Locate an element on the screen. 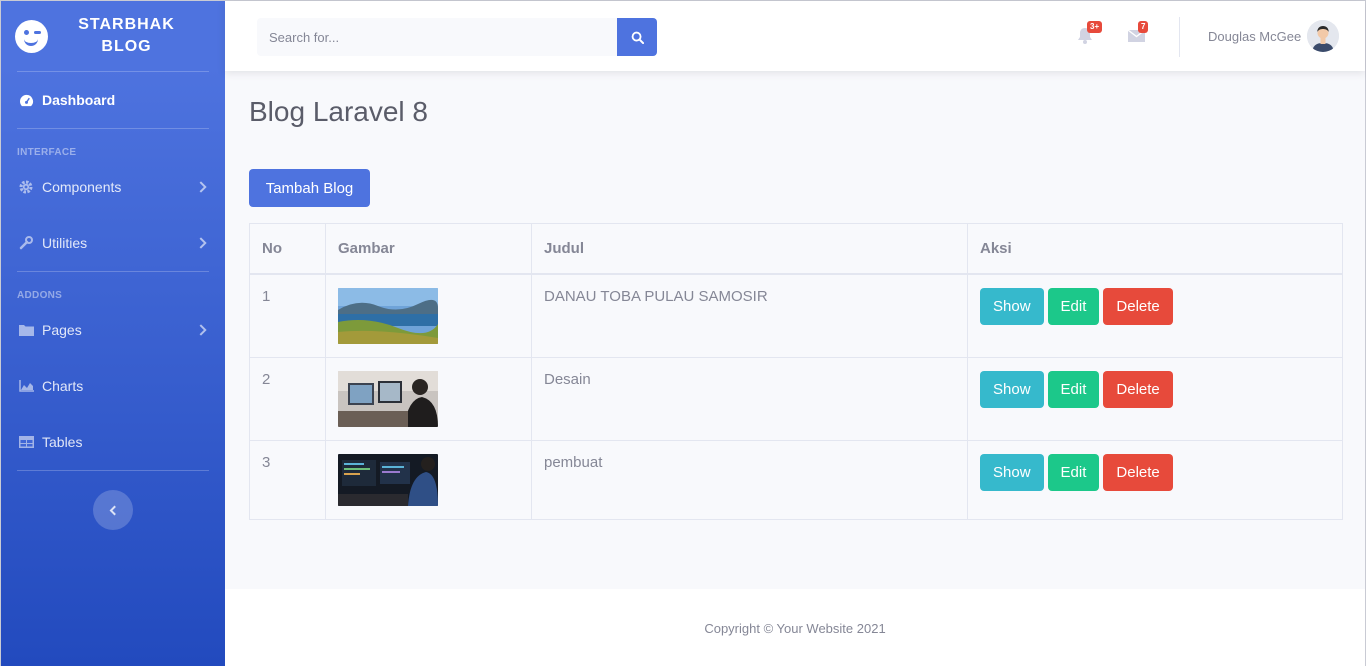 The width and height of the screenshot is (1366, 666). messages-dropdown: 7 is located at coordinates (1138, 33).